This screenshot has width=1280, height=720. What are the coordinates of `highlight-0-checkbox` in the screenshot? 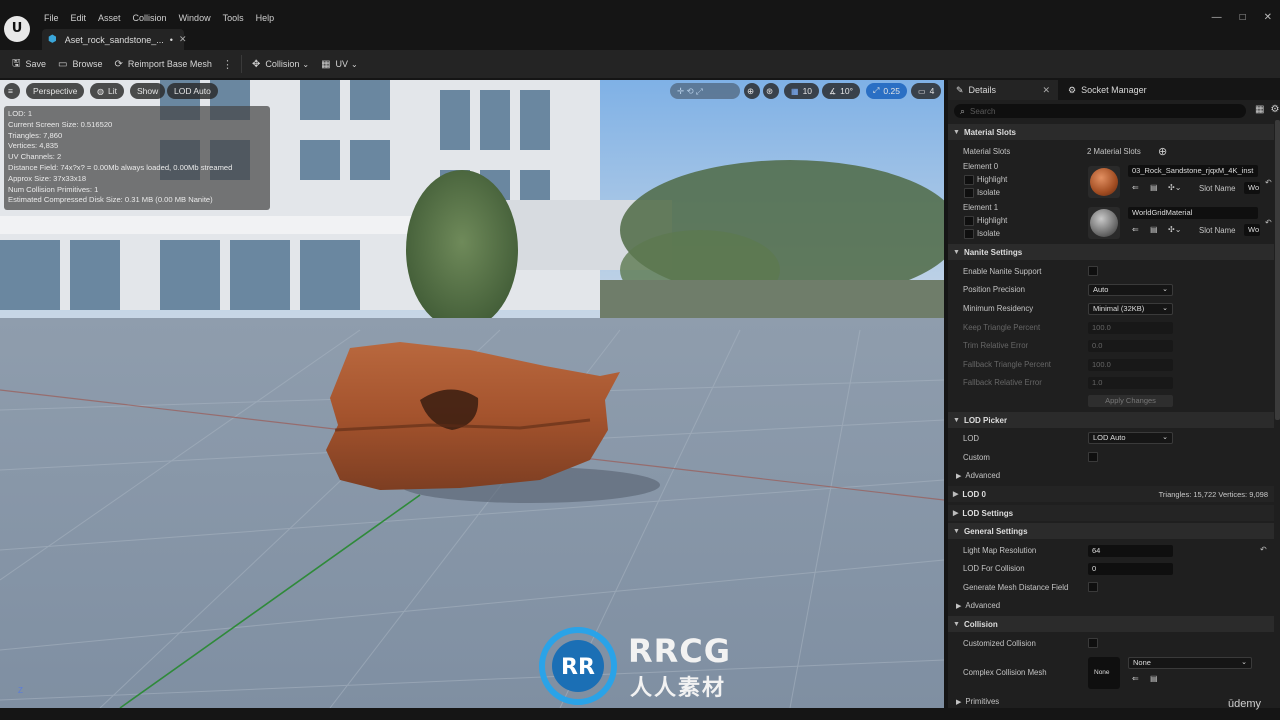 It's located at (969, 180).